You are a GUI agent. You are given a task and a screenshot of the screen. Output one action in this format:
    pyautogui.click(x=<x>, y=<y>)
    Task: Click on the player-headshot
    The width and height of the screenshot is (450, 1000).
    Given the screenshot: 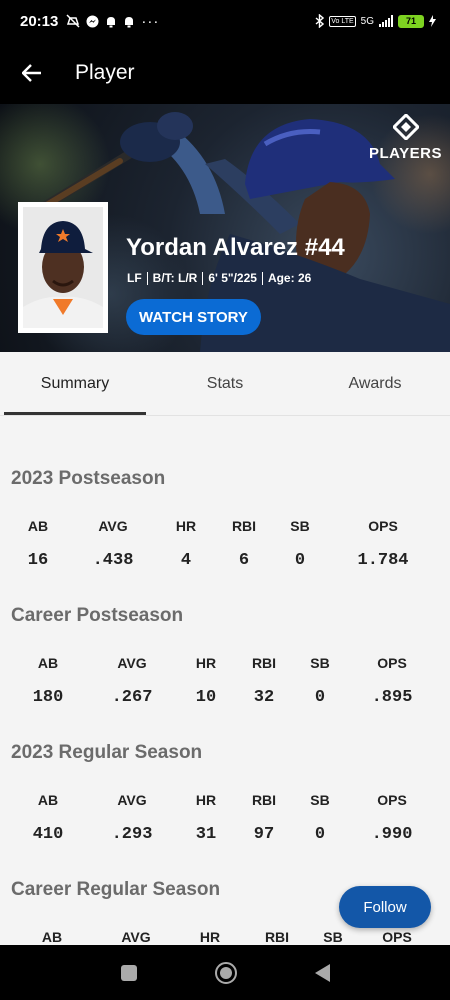 What is the action you would take?
    pyautogui.click(x=63, y=267)
    